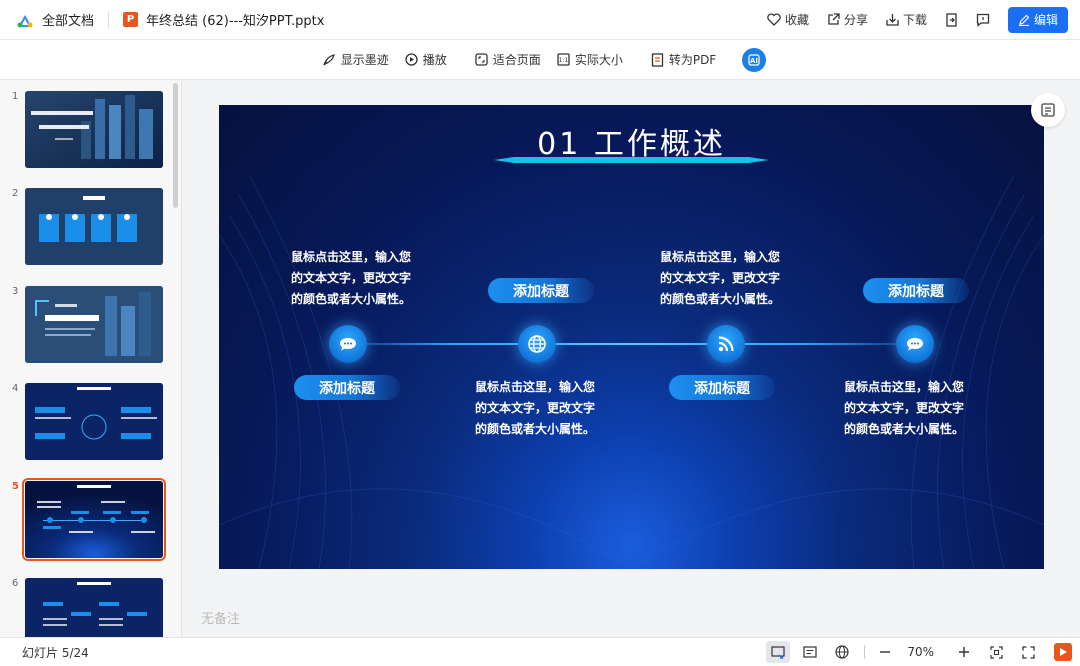  Describe the element at coordinates (885, 652) in the screenshot. I see `zoom-out-button` at that location.